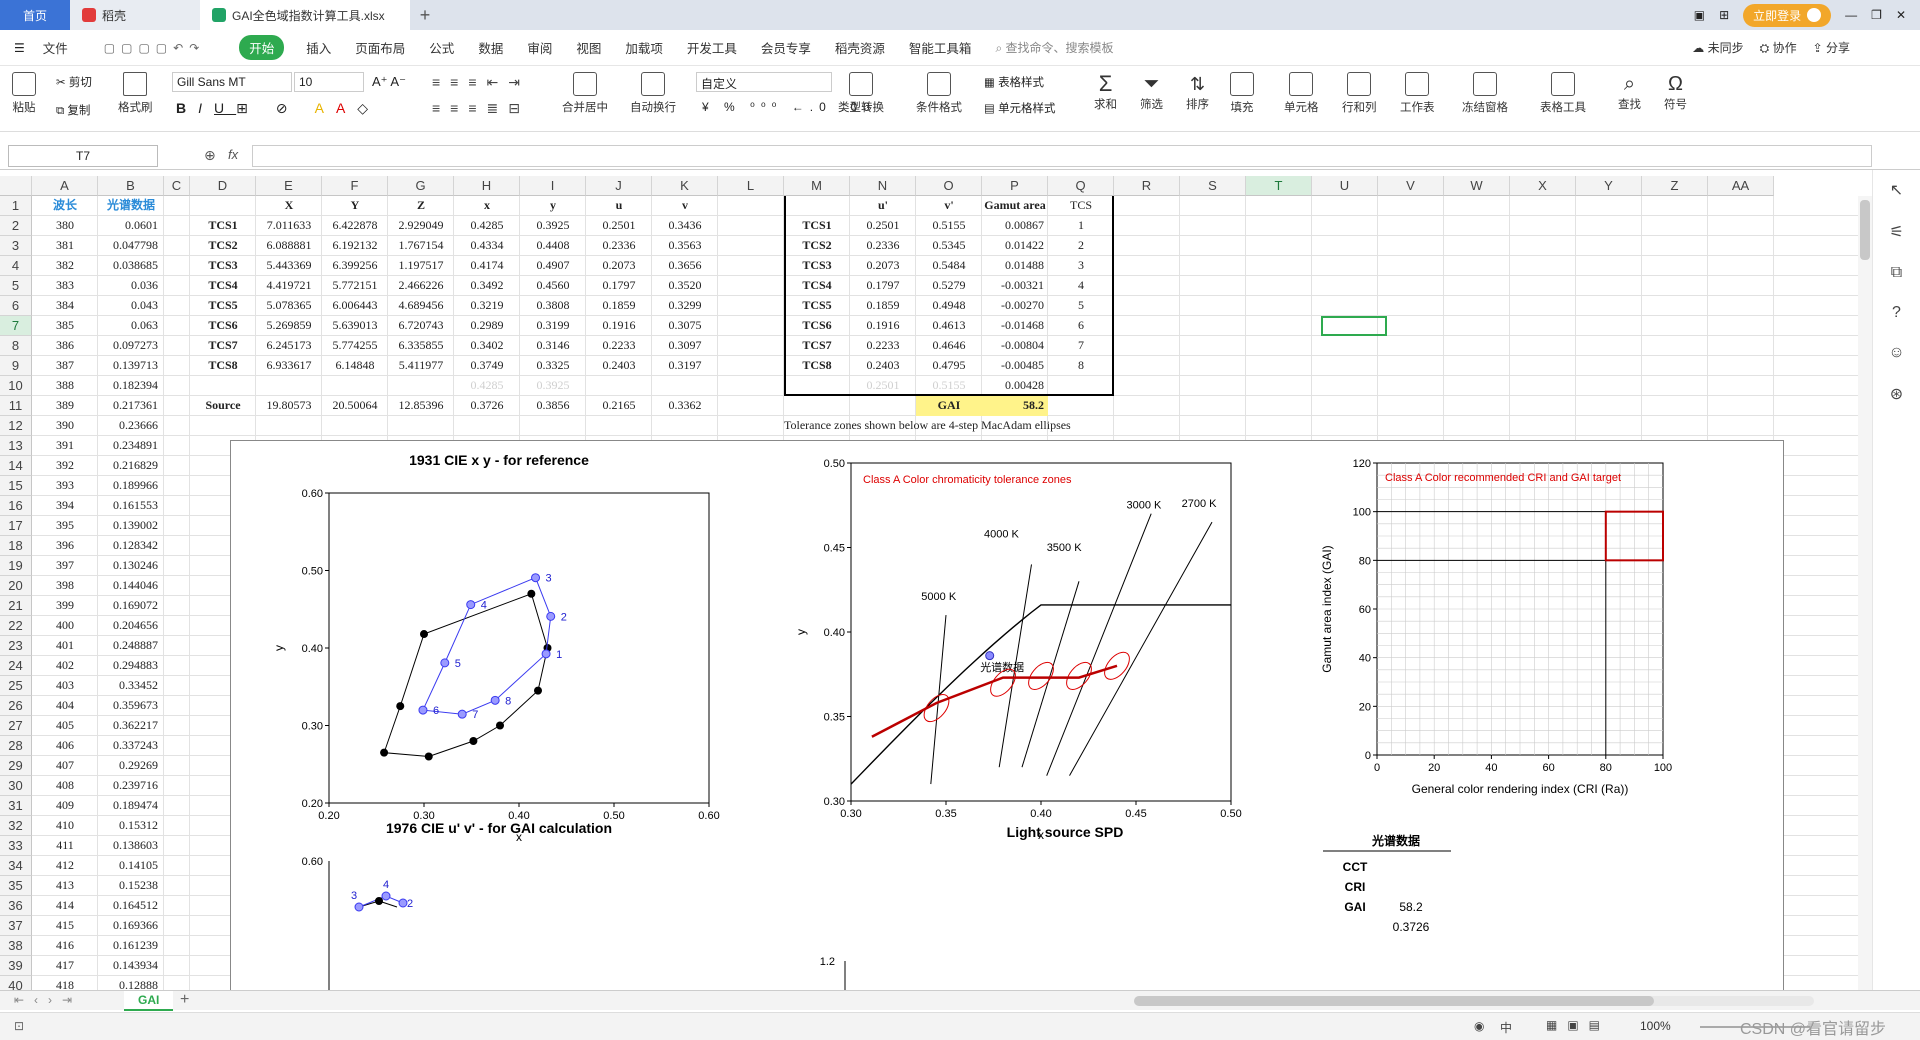 The width and height of the screenshot is (1920, 1040). Describe the element at coordinates (1896, 313) in the screenshot. I see `help-icon: ?` at that location.